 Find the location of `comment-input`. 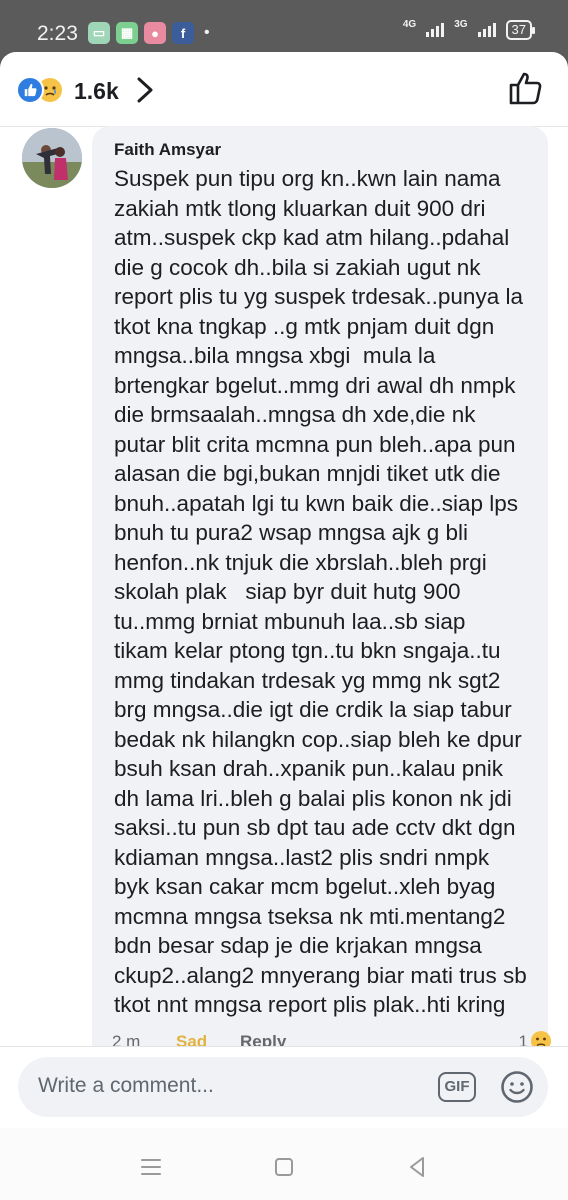

comment-input is located at coordinates (218, 1086).